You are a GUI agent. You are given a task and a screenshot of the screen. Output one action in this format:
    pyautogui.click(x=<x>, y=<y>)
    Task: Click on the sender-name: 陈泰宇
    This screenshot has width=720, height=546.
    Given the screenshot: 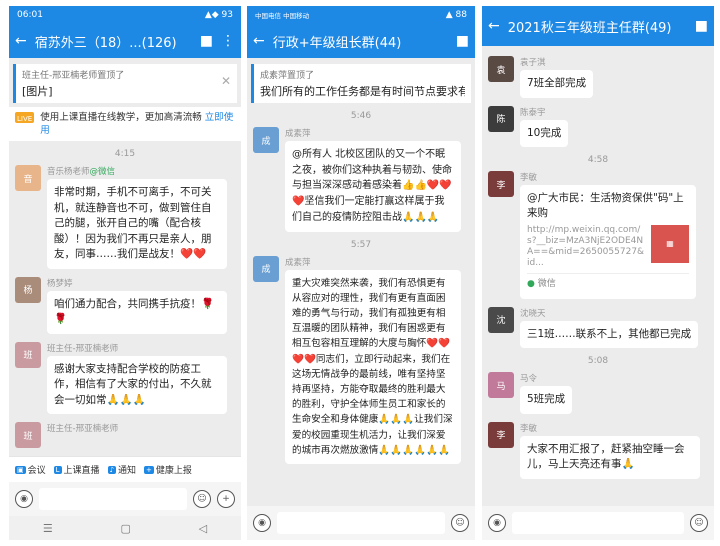 What is the action you would take?
    pyautogui.click(x=533, y=112)
    